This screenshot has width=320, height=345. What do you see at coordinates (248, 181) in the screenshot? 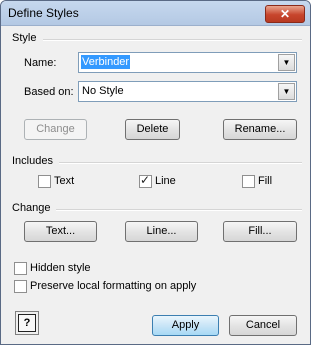
I see `fill-checkbox` at bounding box center [248, 181].